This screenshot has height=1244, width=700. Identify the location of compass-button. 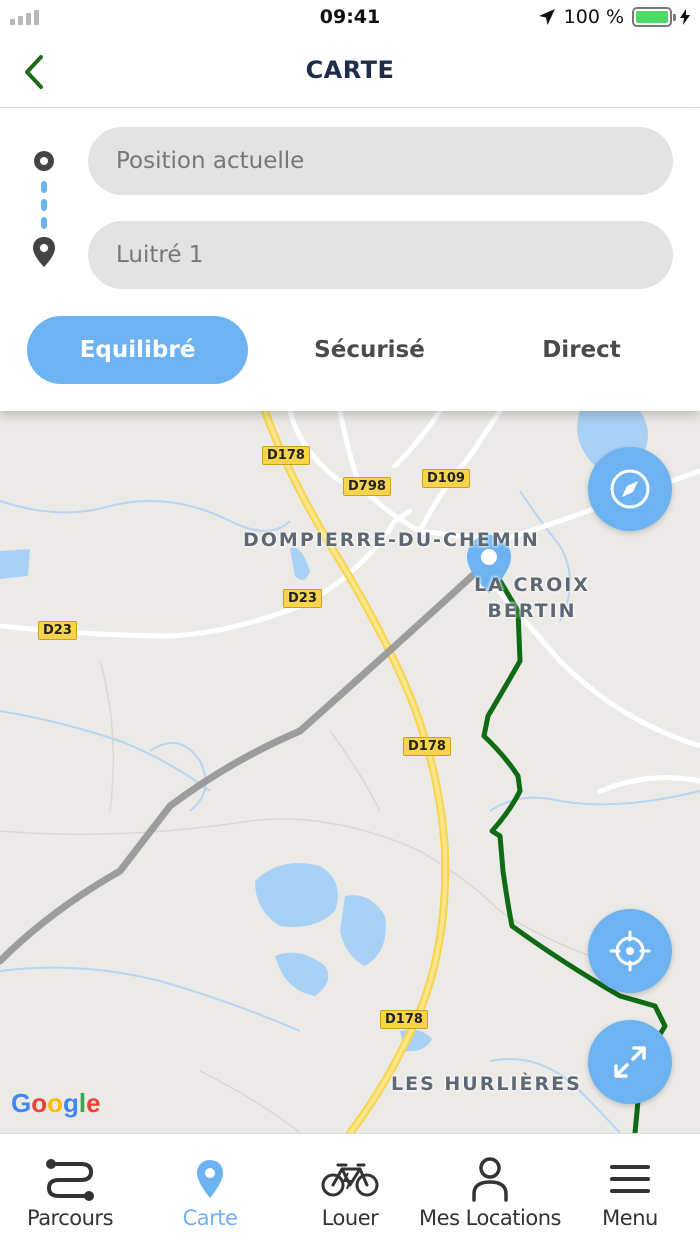
(630, 489).